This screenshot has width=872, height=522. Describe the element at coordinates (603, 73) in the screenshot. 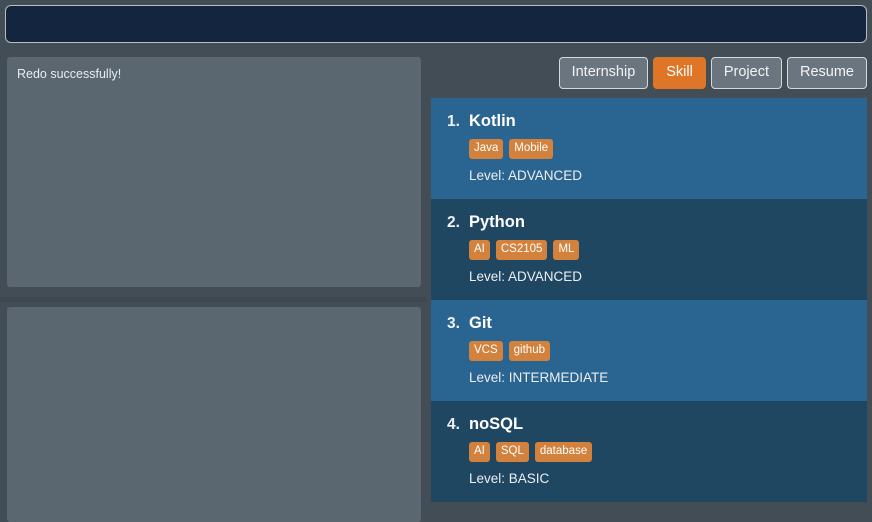

I see `tab-internship: Internship` at that location.